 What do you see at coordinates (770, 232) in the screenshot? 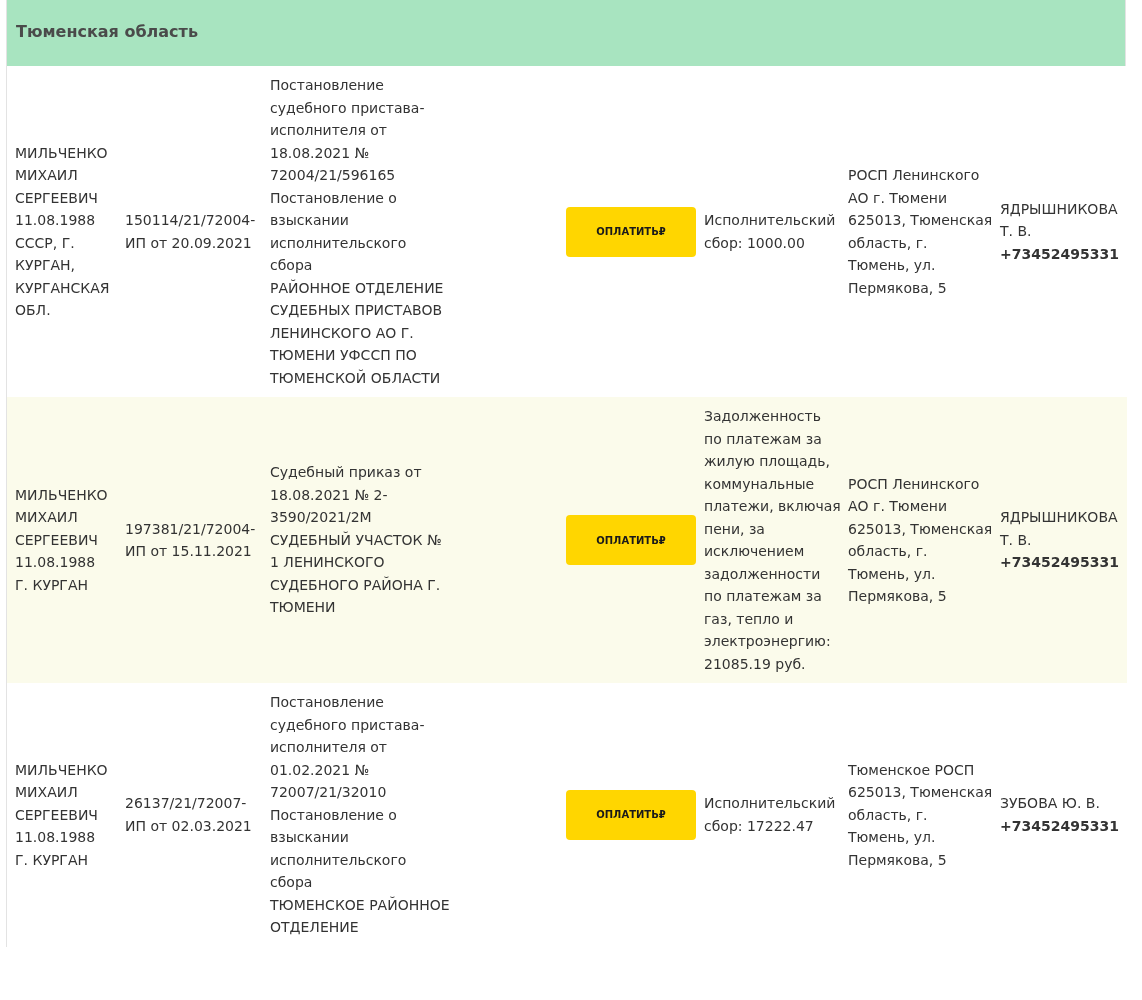
I see `subject-cell-text: Исполнительский сбор: 1000.00` at bounding box center [770, 232].